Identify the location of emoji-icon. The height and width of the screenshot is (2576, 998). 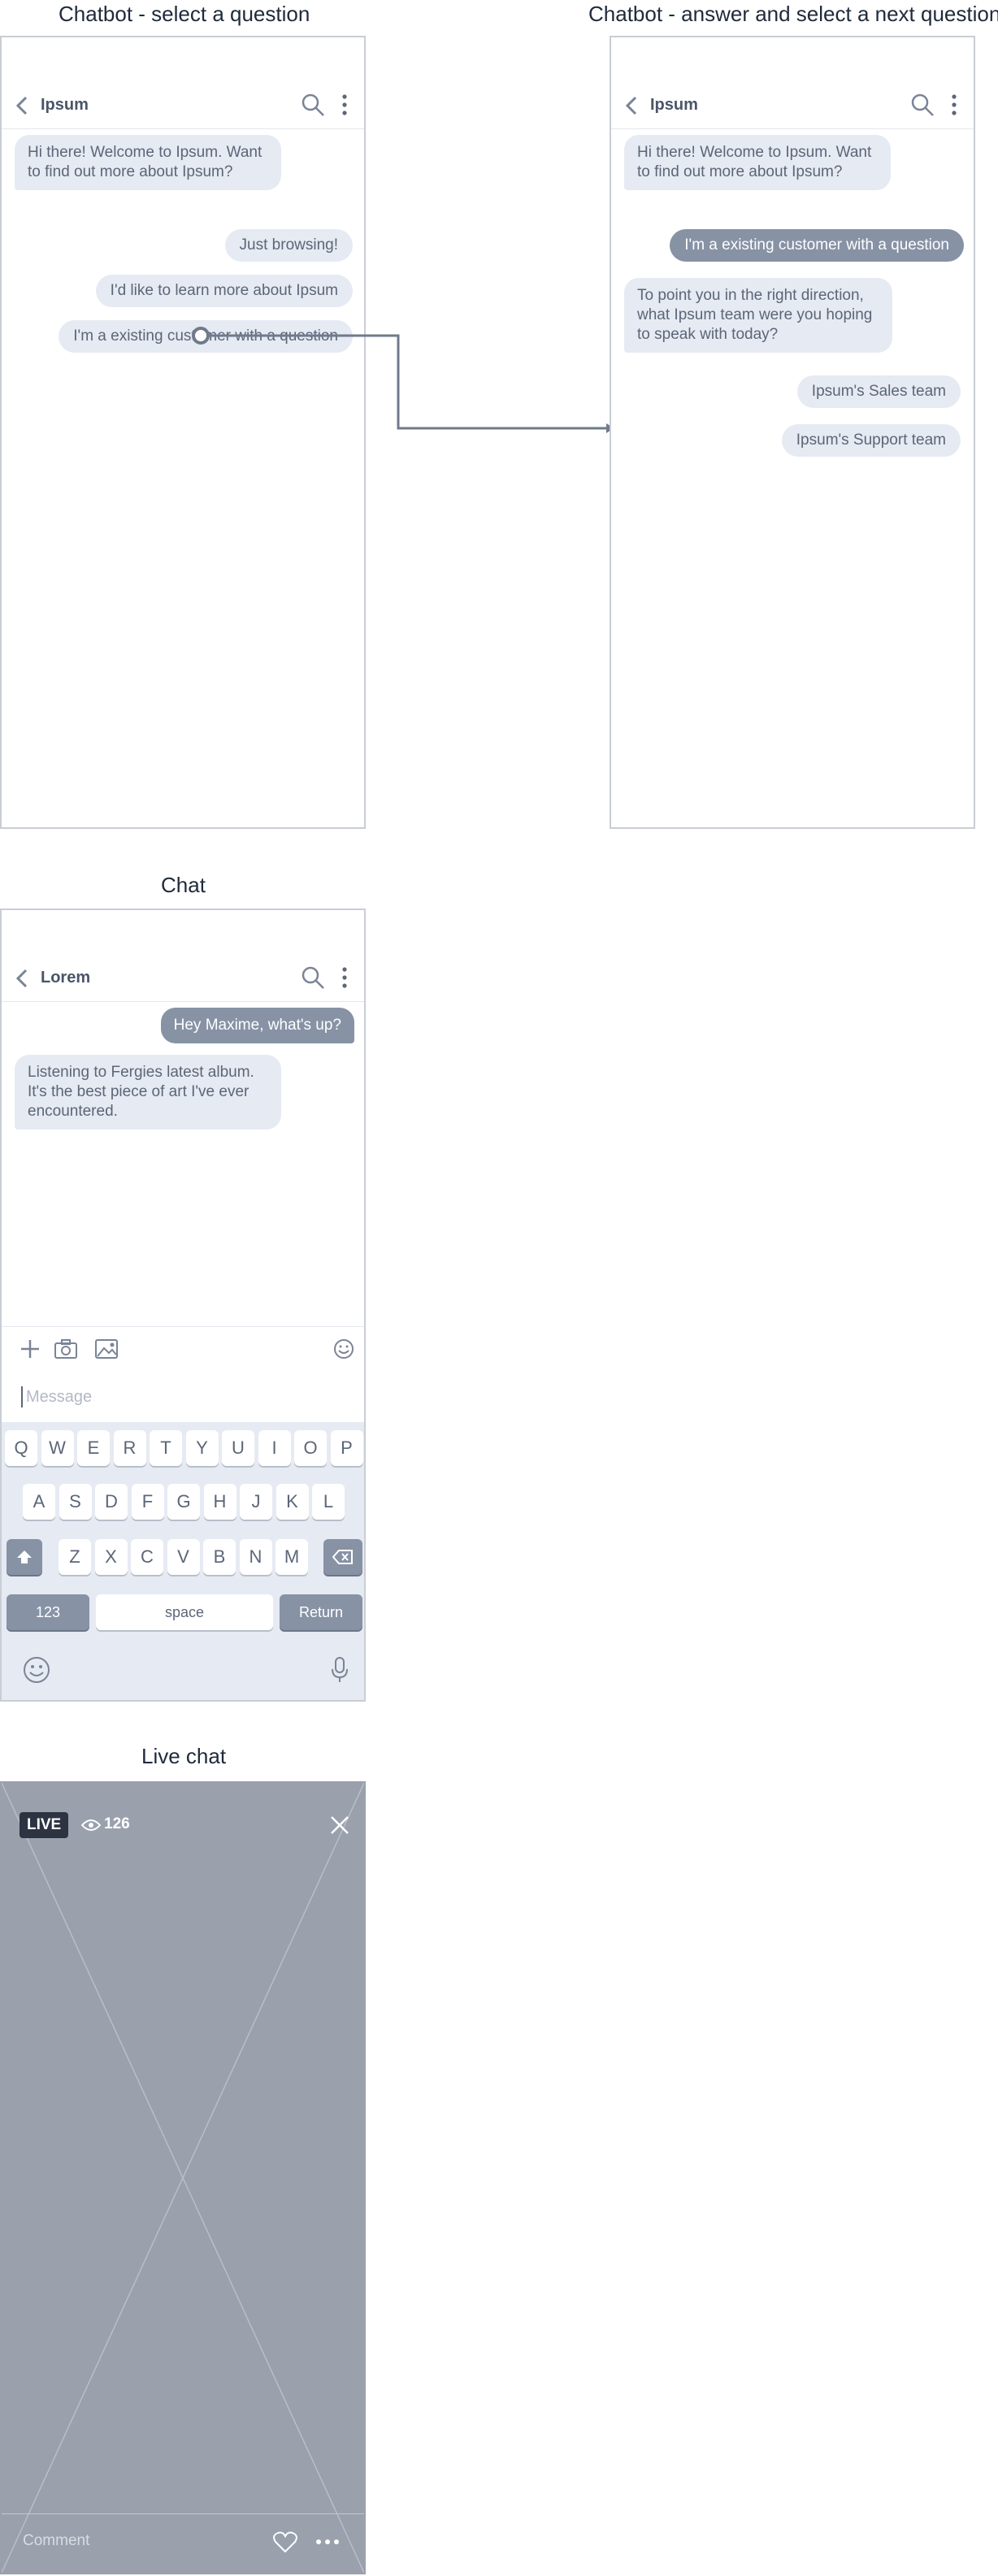
(343, 1349).